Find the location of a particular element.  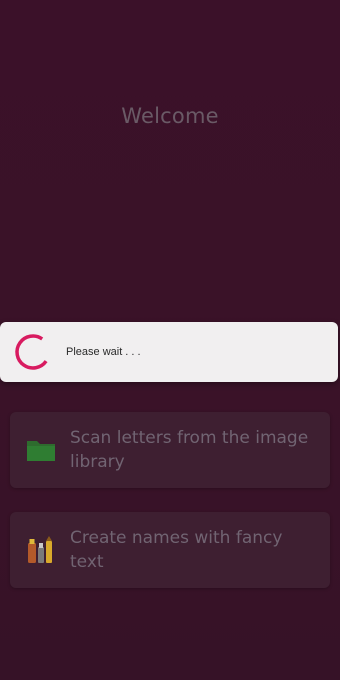

pens-icon is located at coordinates (41, 550).